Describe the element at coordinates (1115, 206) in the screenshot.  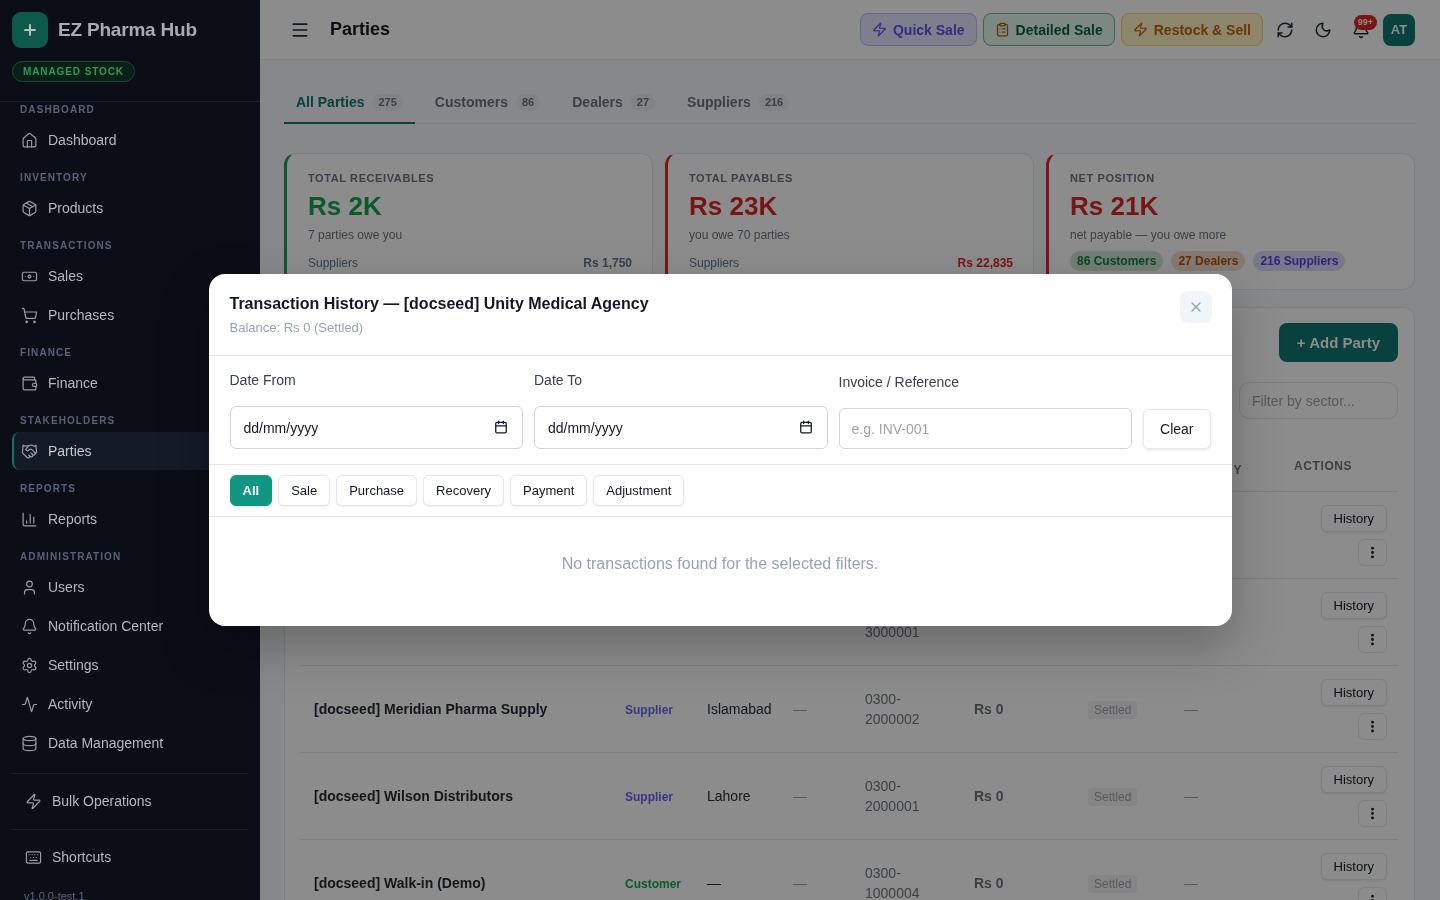
I see `card-value: Rs 21K` at that location.